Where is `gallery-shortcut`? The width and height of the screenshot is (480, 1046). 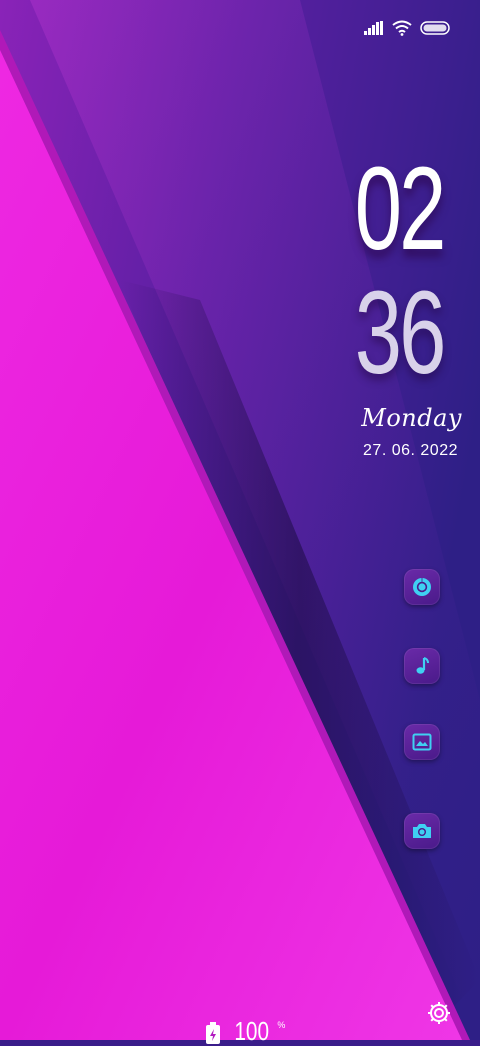 gallery-shortcut is located at coordinates (422, 742).